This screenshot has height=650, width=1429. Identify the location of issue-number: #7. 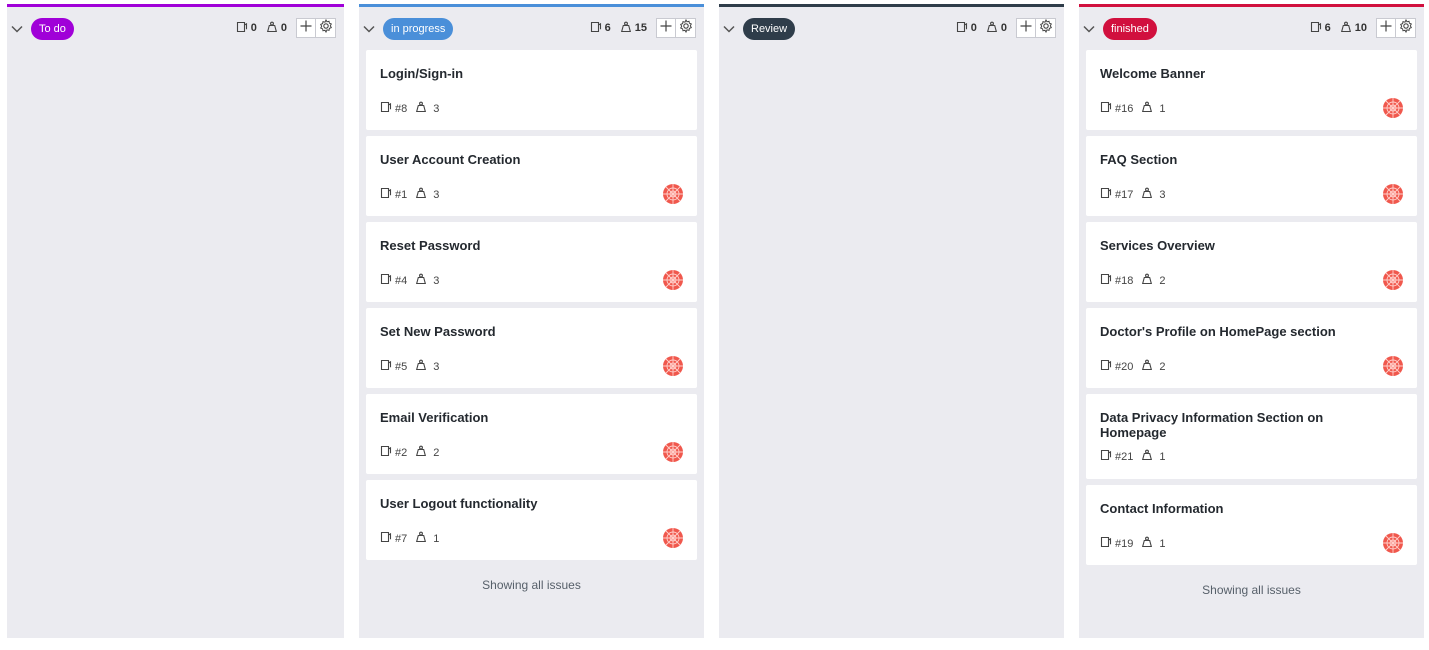
(401, 538).